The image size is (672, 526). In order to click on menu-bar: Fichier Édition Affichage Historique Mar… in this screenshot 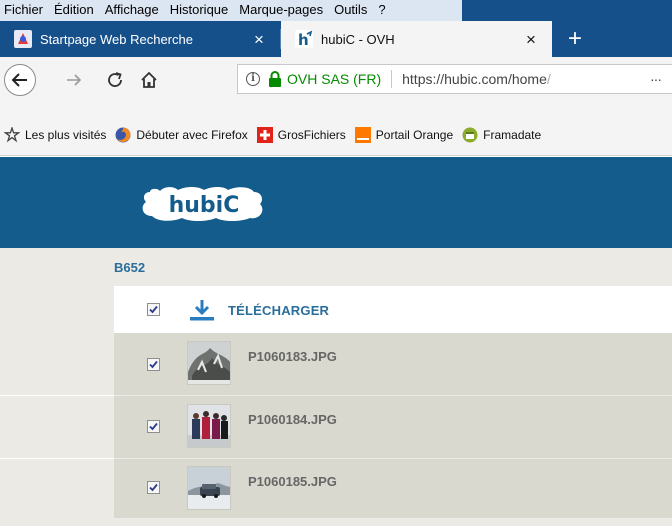, I will do `click(336, 10)`.